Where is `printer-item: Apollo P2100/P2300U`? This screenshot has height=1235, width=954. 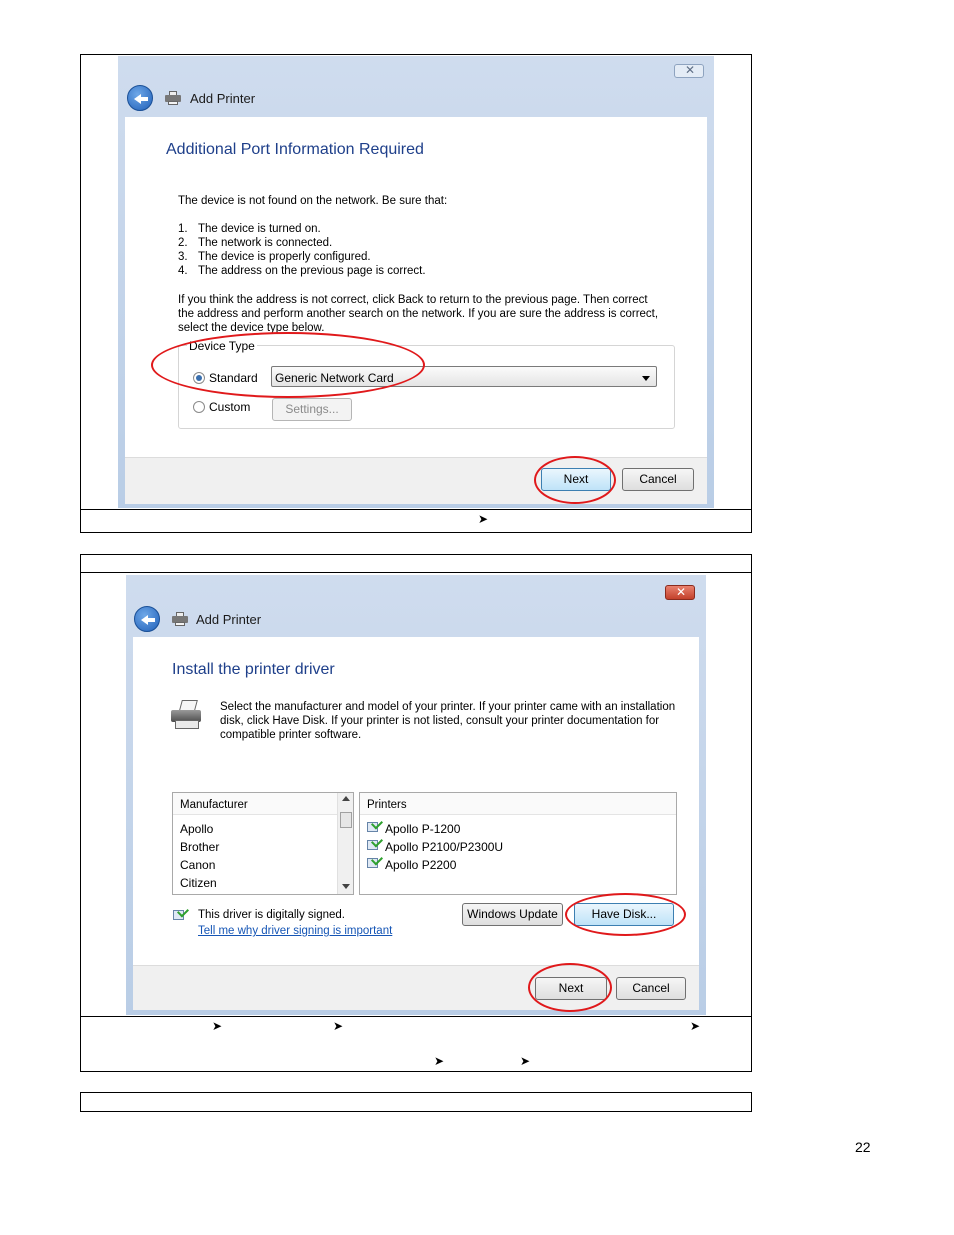
printer-item: Apollo P2100/P2300U is located at coordinates (444, 847).